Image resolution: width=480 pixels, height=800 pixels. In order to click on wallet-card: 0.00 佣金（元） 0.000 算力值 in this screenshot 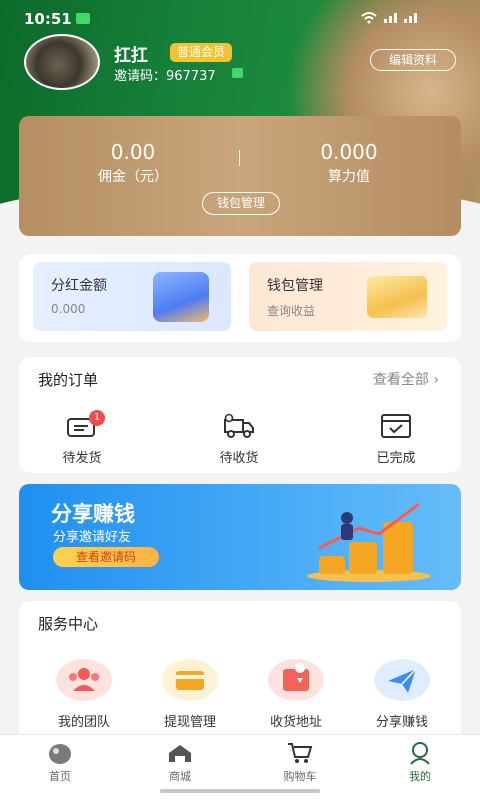, I will do `click(240, 176)`.